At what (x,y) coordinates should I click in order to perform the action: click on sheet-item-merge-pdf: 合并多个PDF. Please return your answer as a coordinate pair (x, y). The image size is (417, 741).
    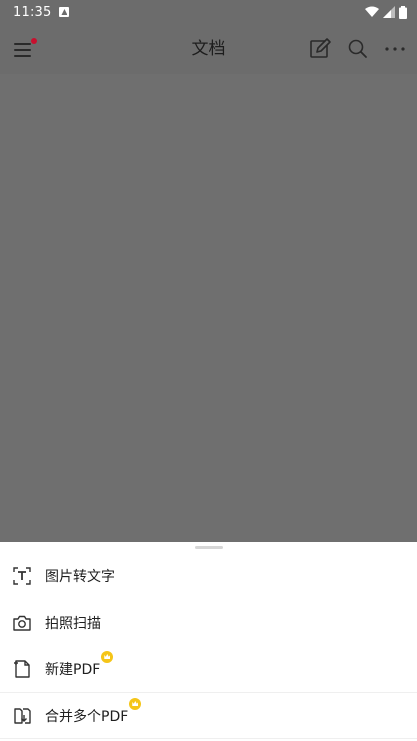
    Looking at the image, I should click on (208, 716).